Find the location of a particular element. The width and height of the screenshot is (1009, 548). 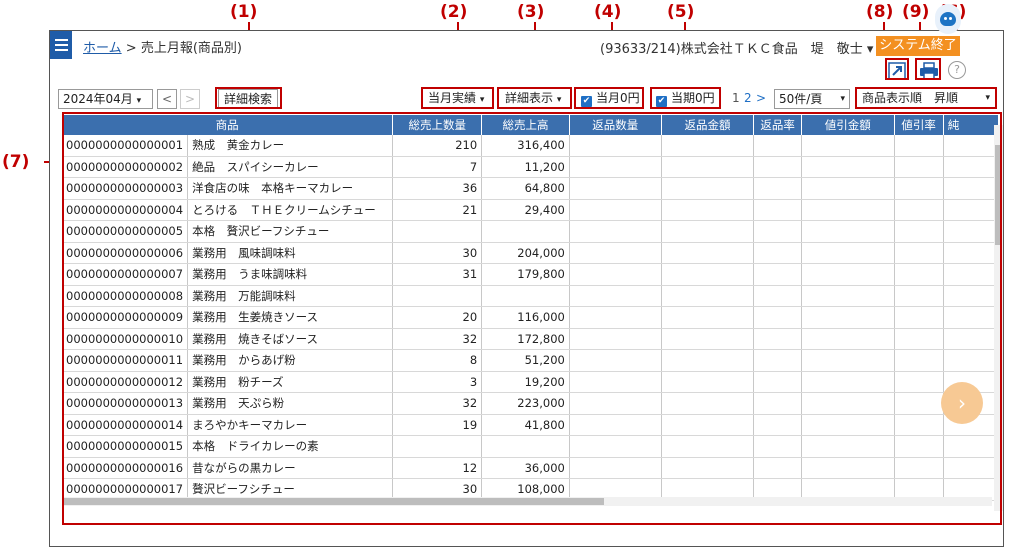

hamburger-menu-icon is located at coordinates (61, 45).